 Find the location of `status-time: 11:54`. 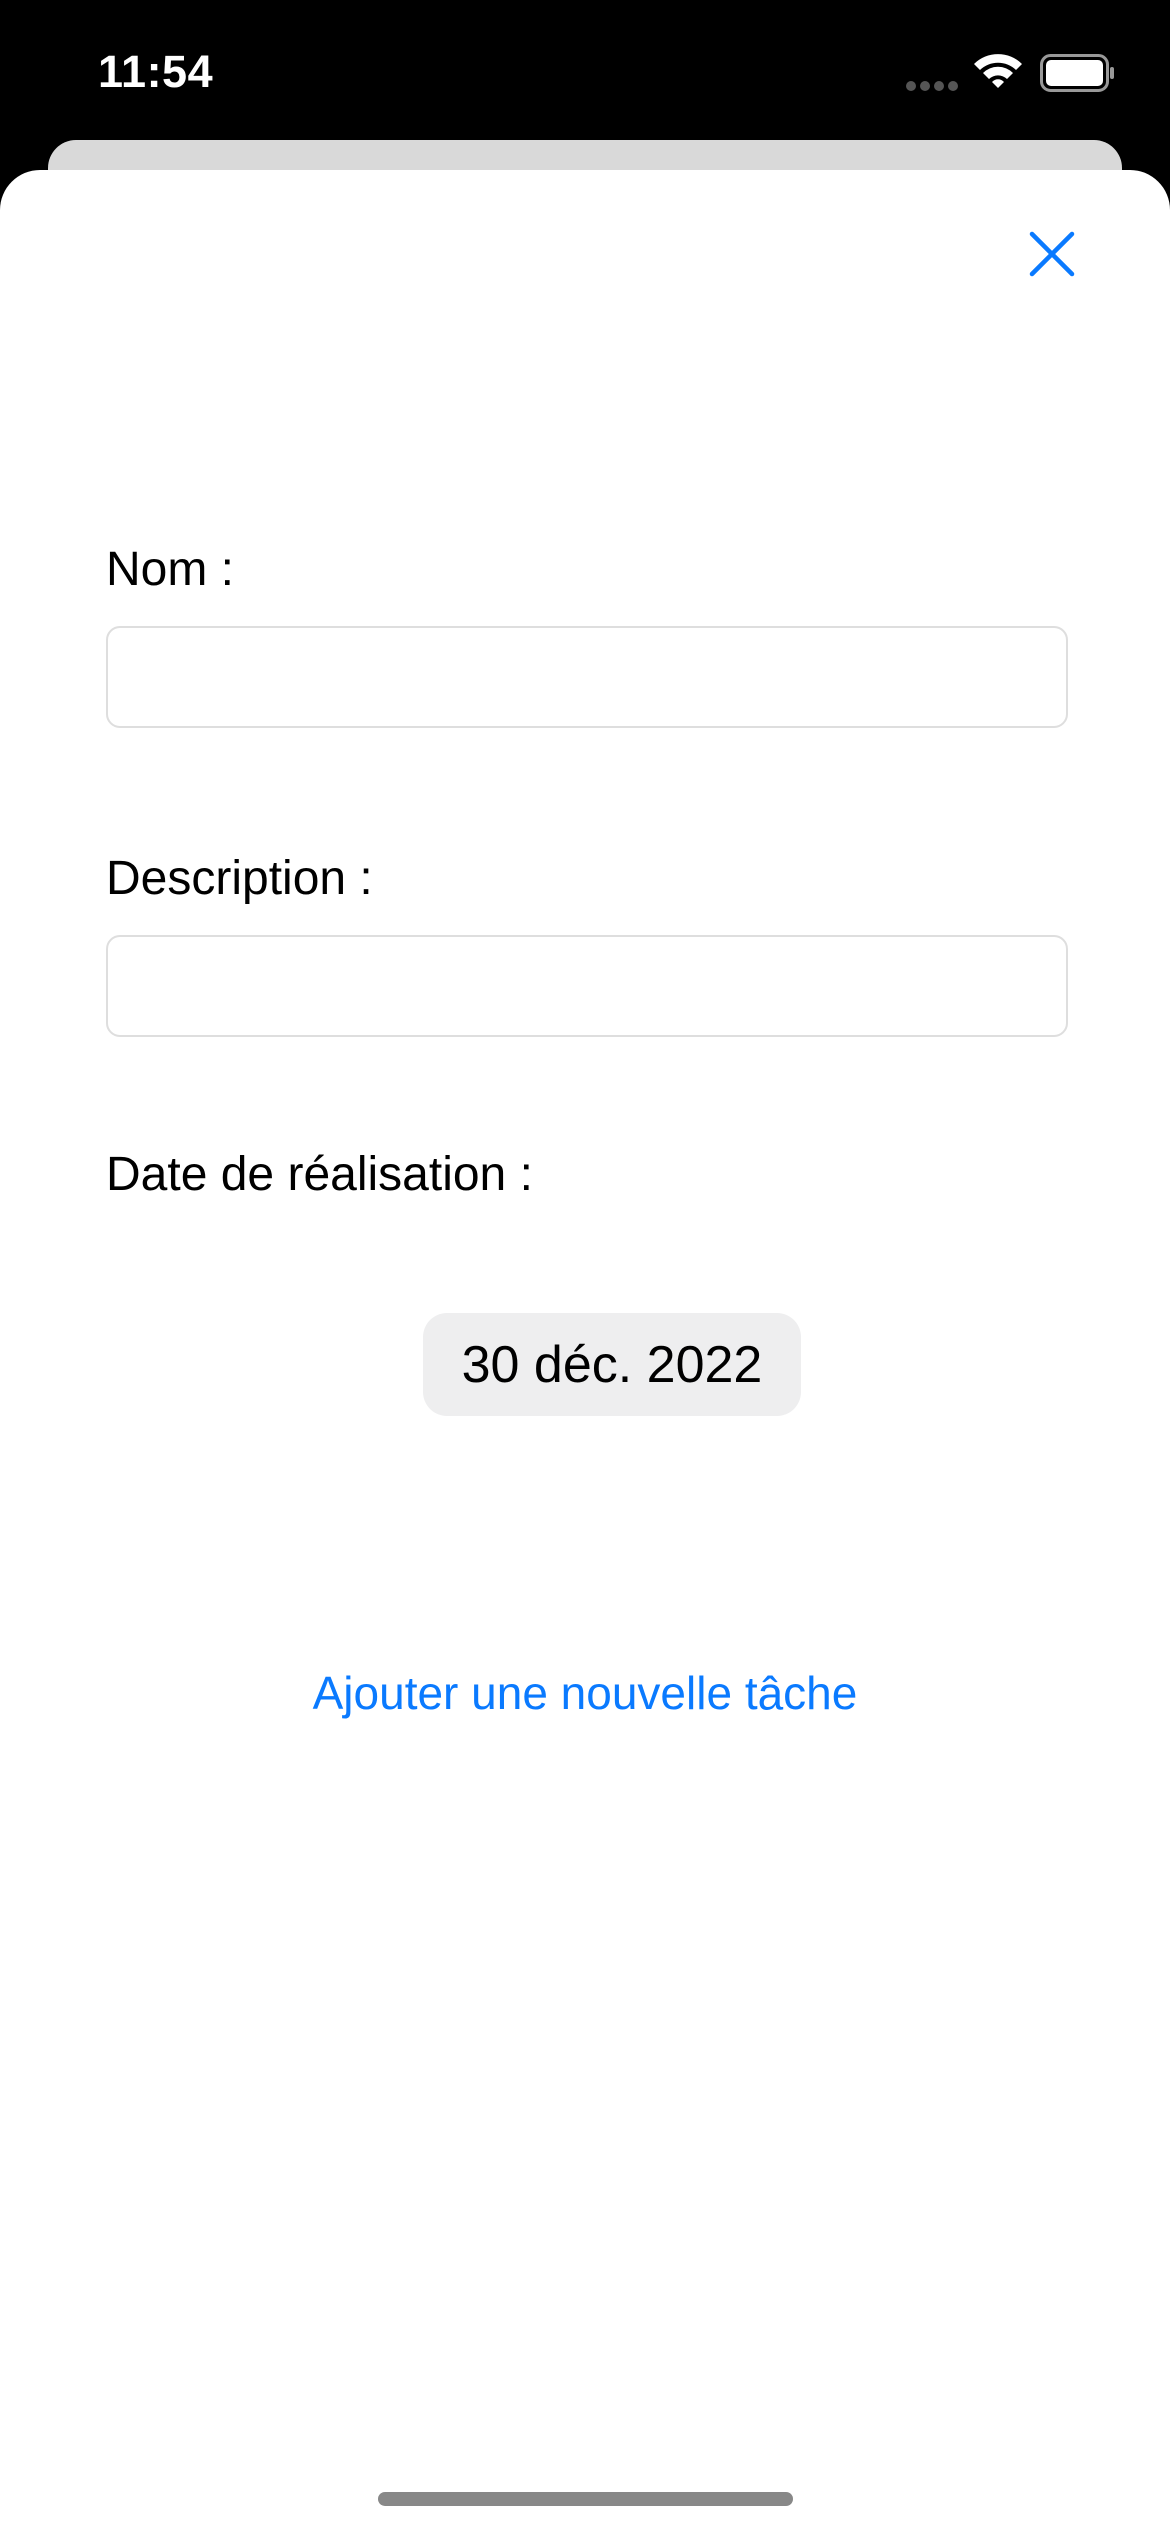

status-time: 11:54 is located at coordinates (156, 71).